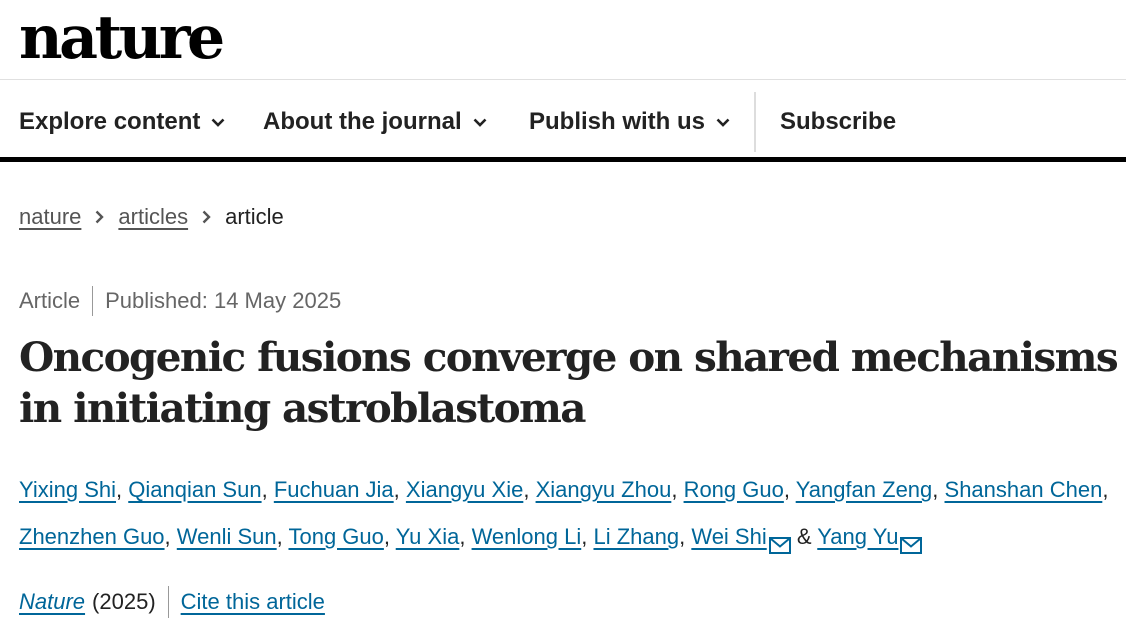  I want to click on nav-subscribe: Subscribe, so click(838, 122).